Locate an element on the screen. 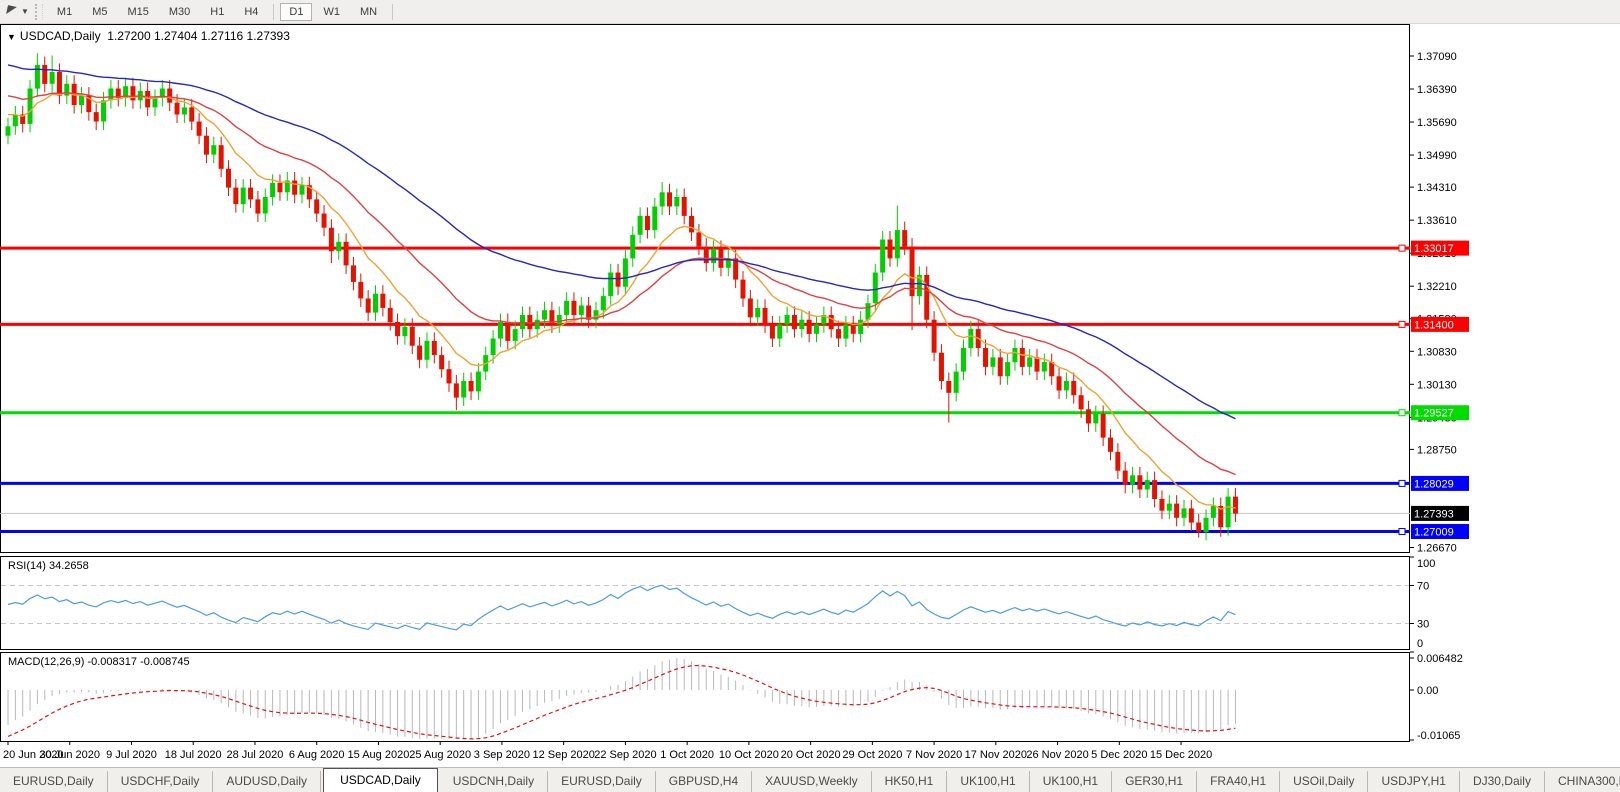 The image size is (1620, 792). svg-text: 29 Oct 2020 is located at coordinates (872, 755).